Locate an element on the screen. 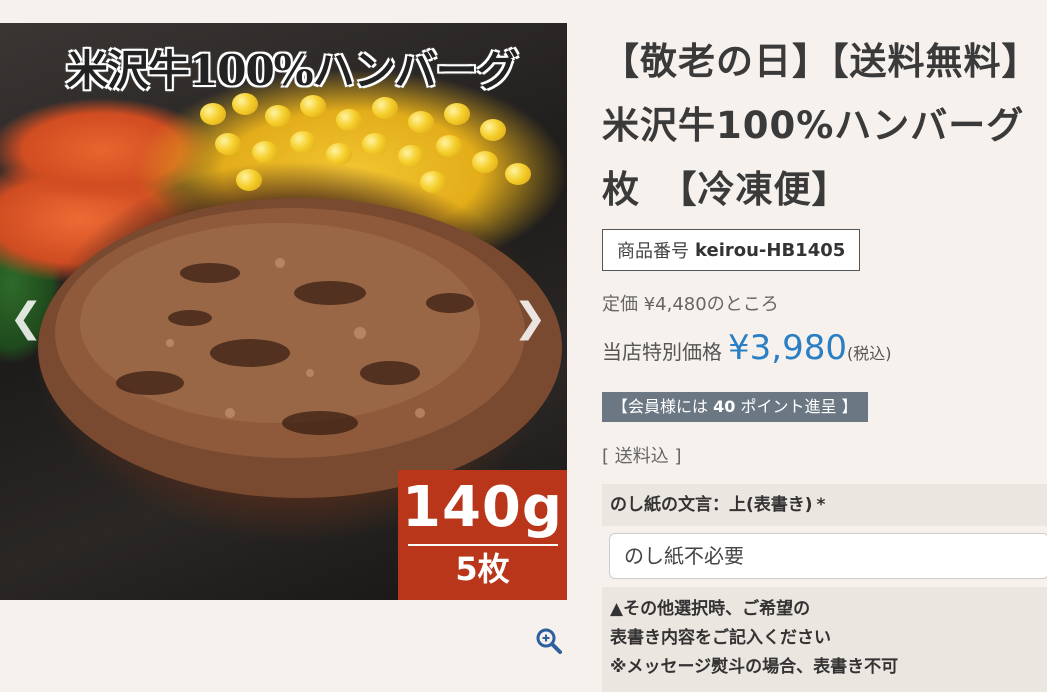 The image size is (1047, 692). points-value: 40 is located at coordinates (724, 406).